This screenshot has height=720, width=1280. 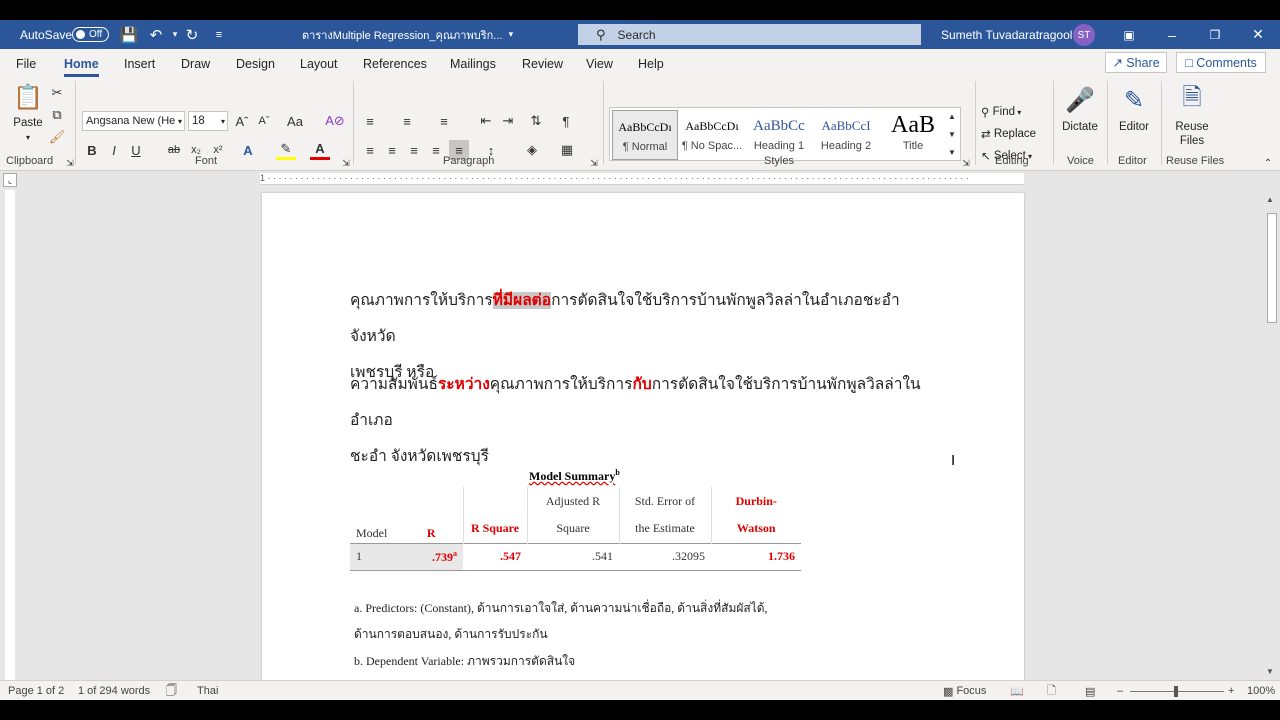 I want to click on web-layout-icon: ▤, so click(x=1090, y=690).